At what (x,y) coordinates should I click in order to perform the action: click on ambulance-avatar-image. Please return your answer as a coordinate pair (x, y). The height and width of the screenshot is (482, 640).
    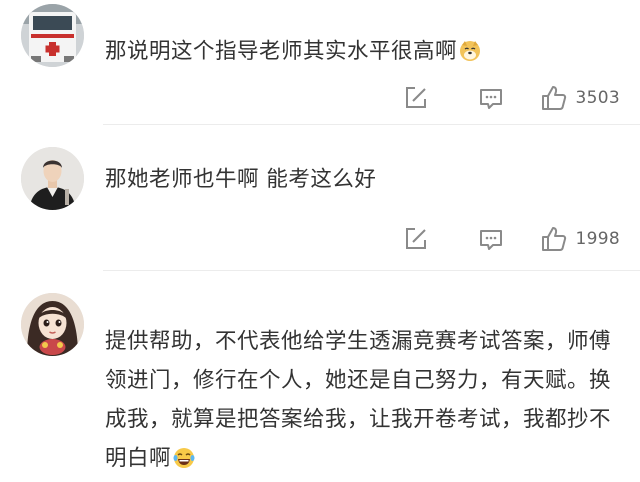
    Looking at the image, I should click on (52, 35).